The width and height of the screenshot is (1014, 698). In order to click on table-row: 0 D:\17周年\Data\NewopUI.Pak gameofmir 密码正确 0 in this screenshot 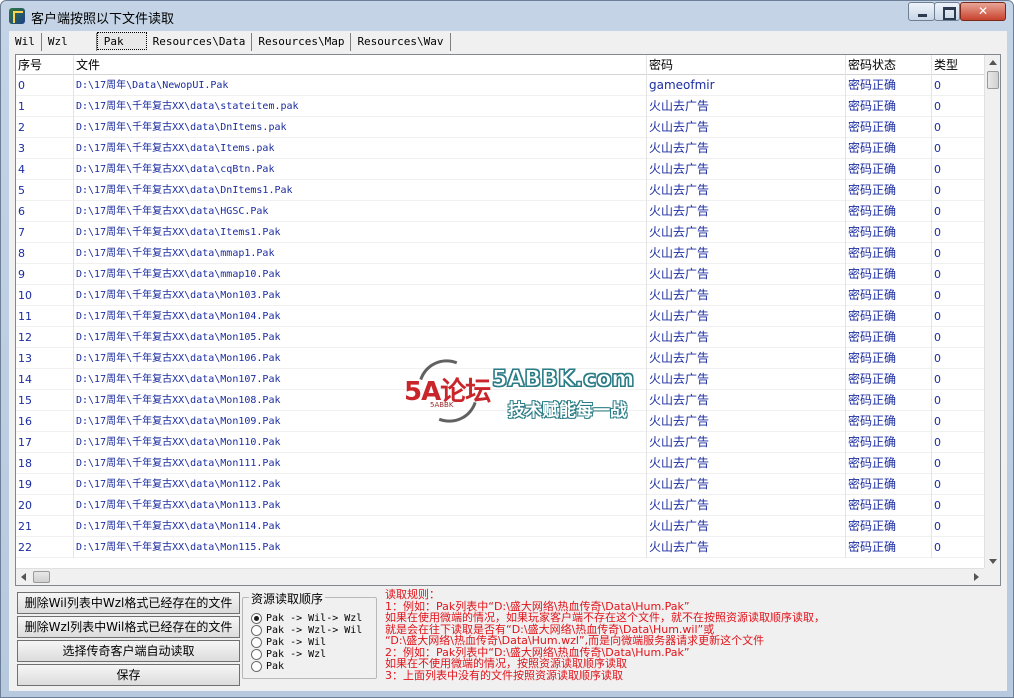, I will do `click(501, 85)`.